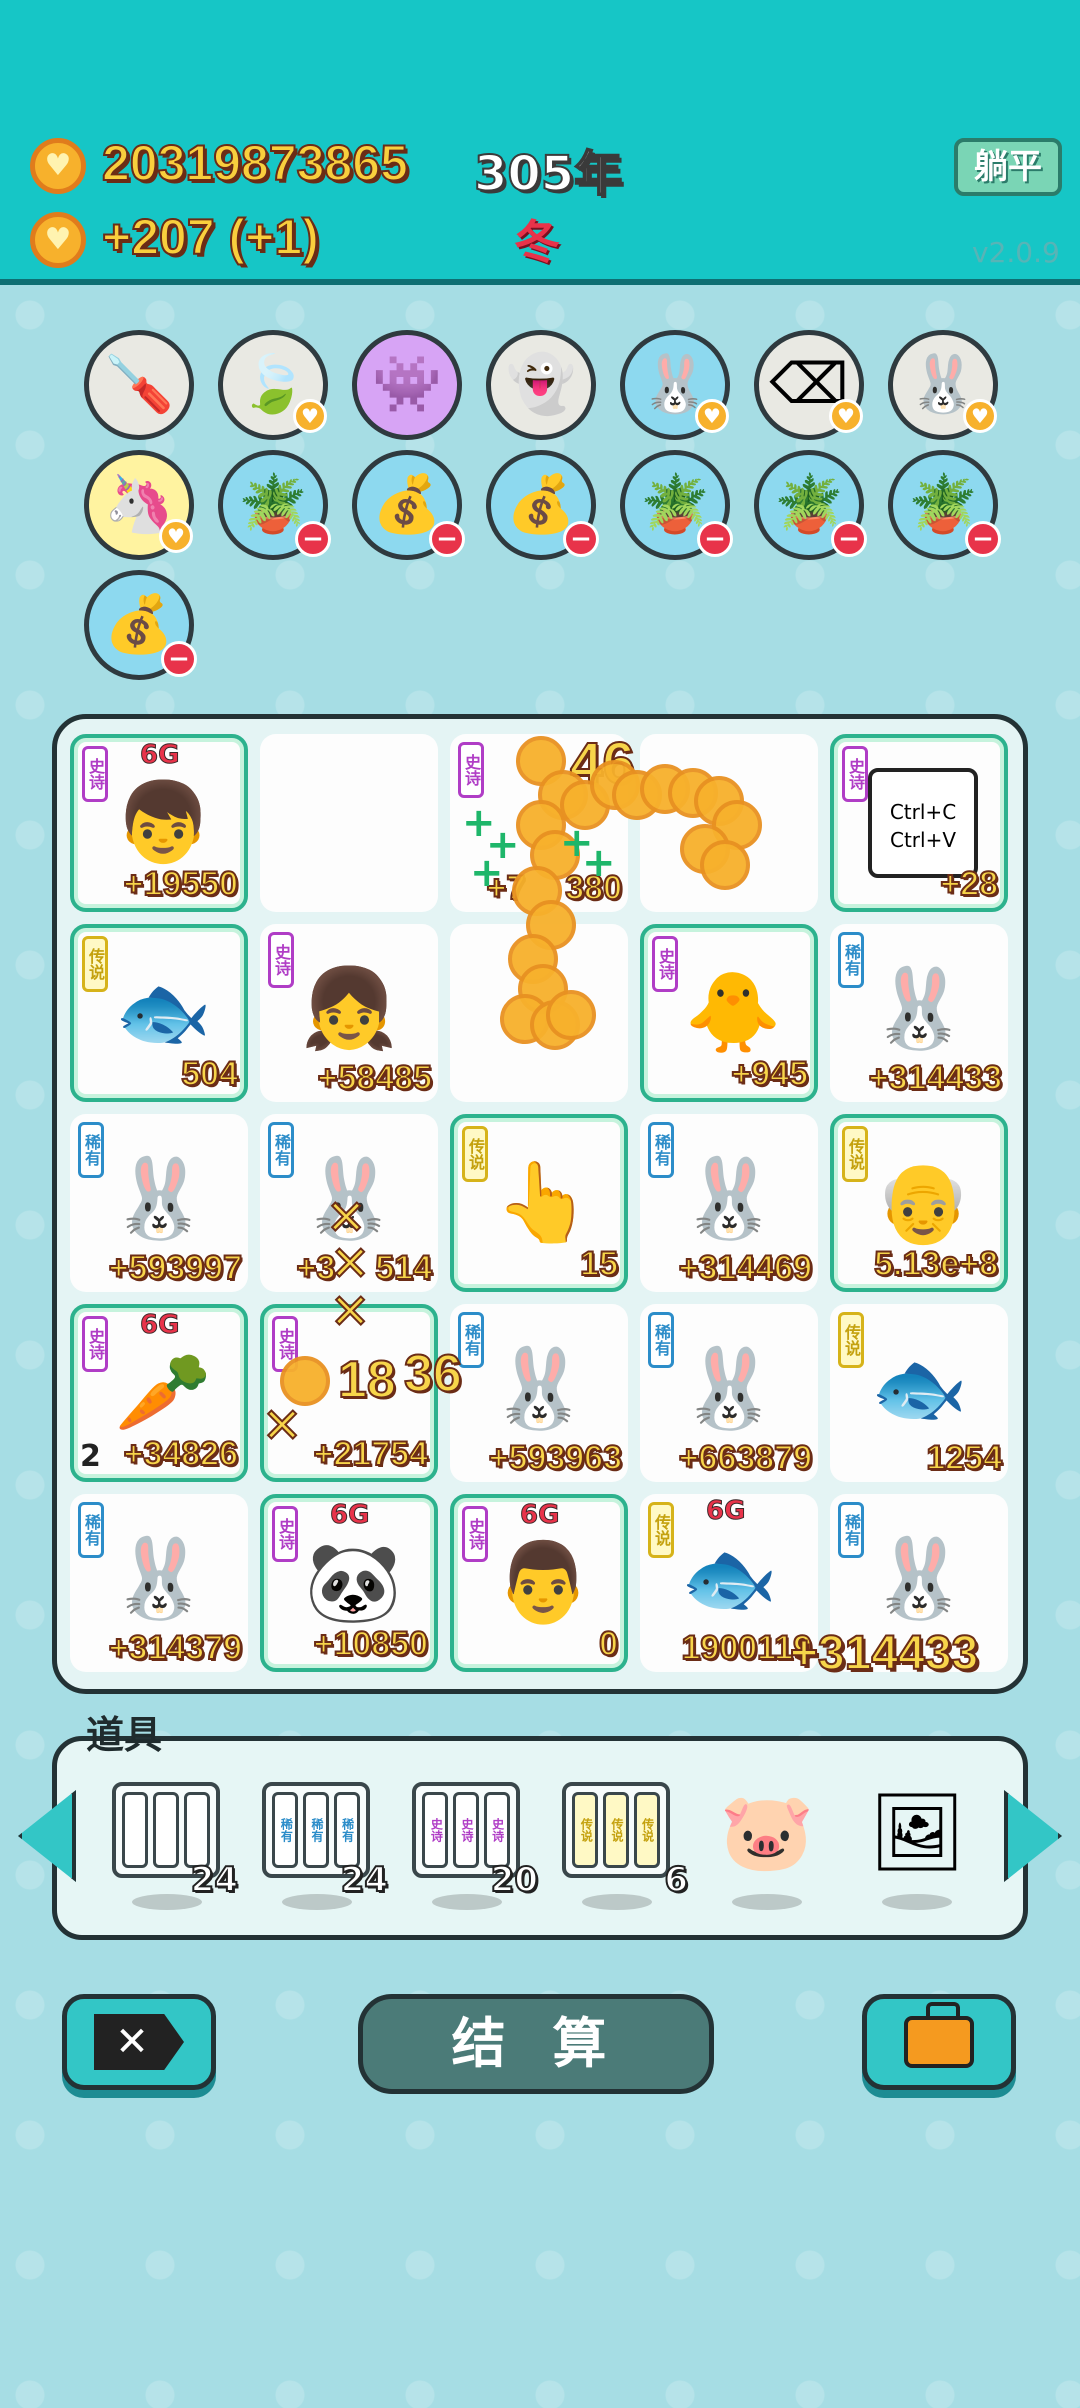  I want to click on remove-symbol-button: ✕, so click(139, 2042).